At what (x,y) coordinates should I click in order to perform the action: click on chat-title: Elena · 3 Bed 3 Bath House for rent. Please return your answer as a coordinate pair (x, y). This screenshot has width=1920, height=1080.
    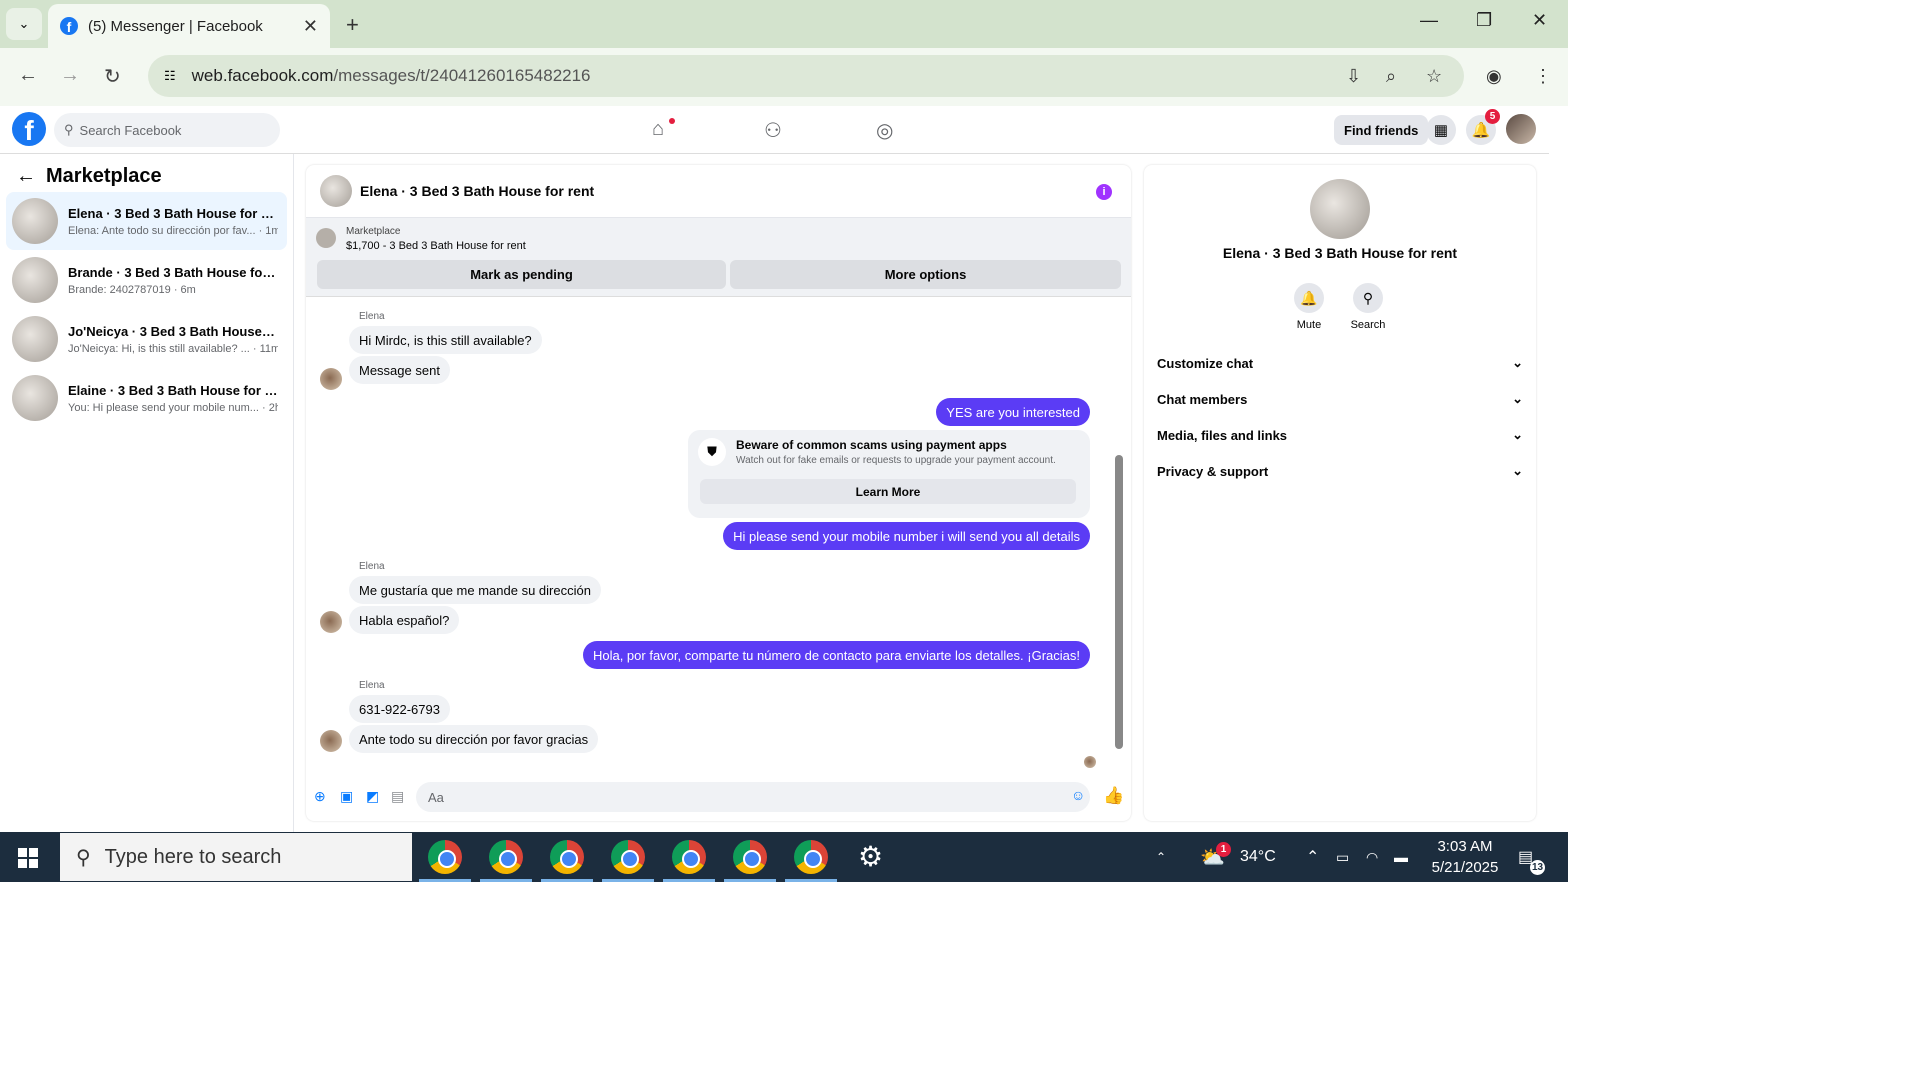
    Looking at the image, I should click on (477, 191).